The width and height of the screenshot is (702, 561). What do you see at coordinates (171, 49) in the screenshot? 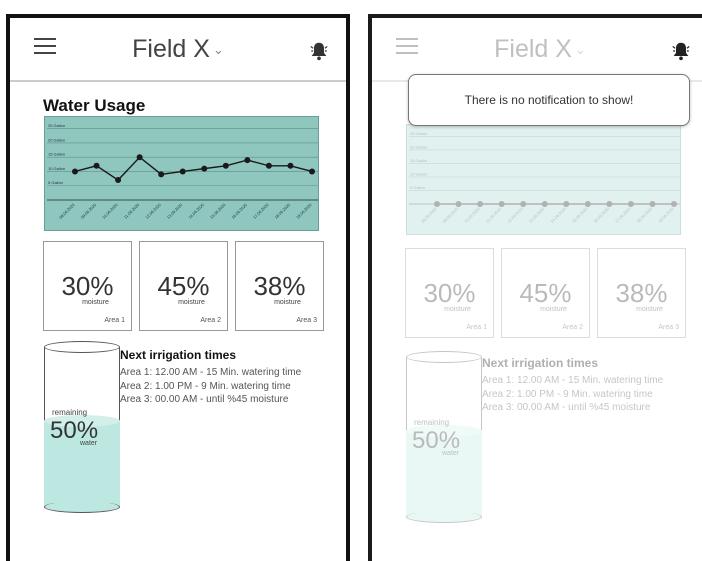
I see `field-title: Field X` at bounding box center [171, 49].